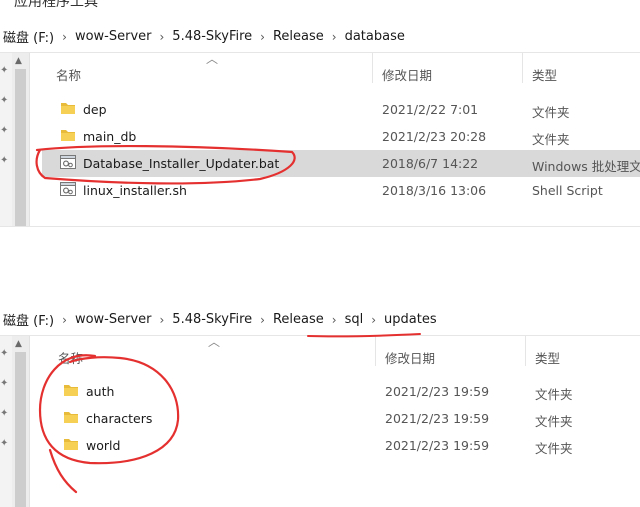  What do you see at coordinates (434, 136) in the screenshot?
I see `file-date: 2021/2/23 20:28` at bounding box center [434, 136].